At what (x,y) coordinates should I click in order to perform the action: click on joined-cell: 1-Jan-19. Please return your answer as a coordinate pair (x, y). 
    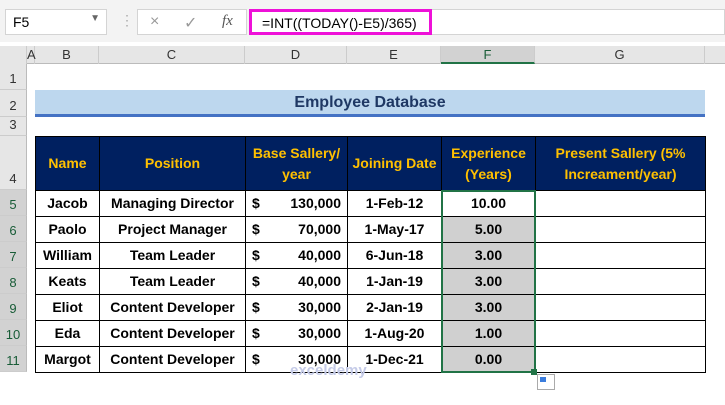
    Looking at the image, I should click on (394, 281).